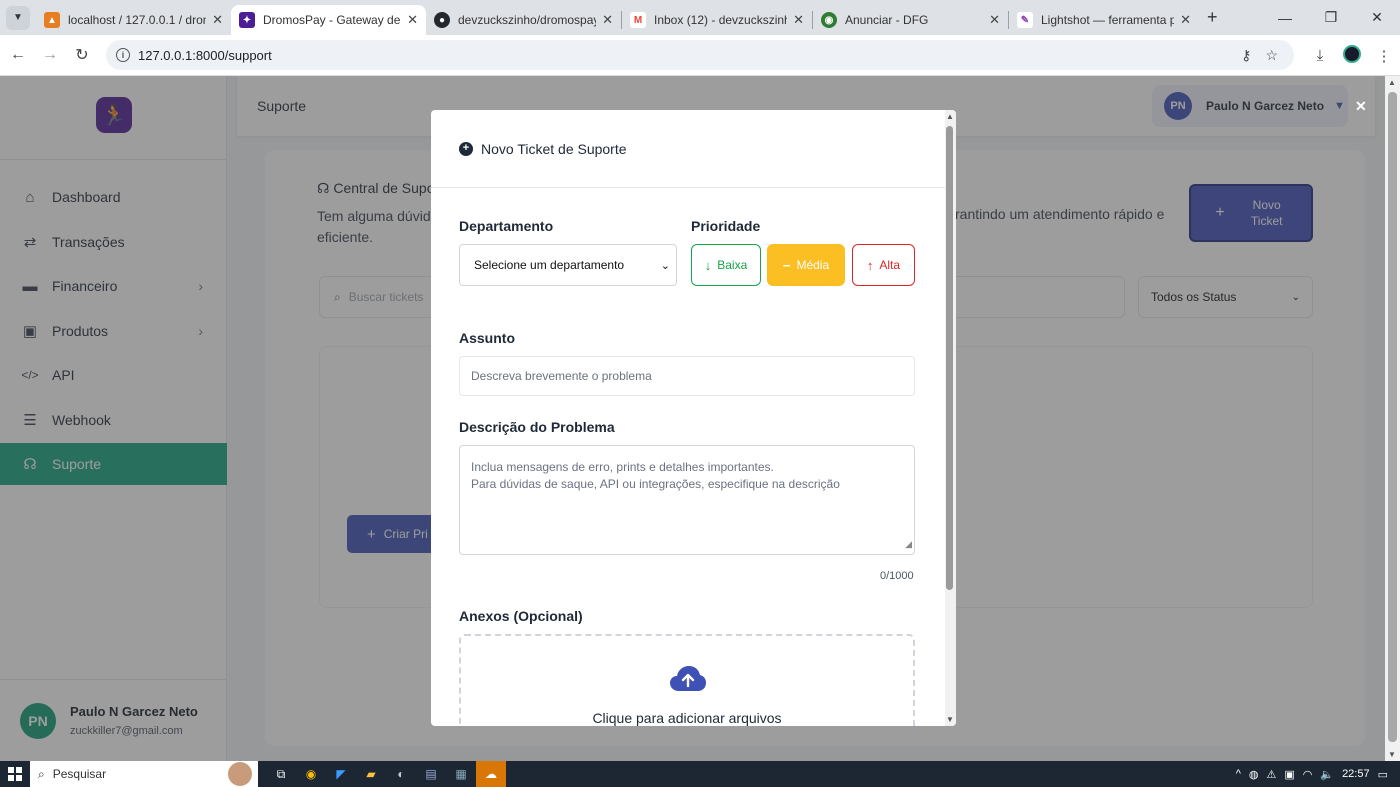 The image size is (1400, 787). I want to click on browser-tab: ✎ Lightshot — ferramenta para ✕, so click(1104, 20).